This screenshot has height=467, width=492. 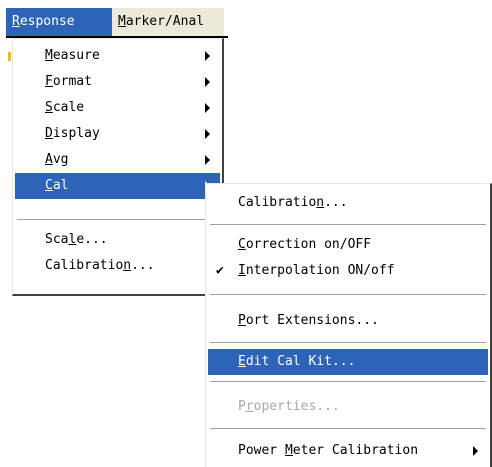 What do you see at coordinates (117, 186) in the screenshot?
I see `menu-item-cal: Cal` at bounding box center [117, 186].